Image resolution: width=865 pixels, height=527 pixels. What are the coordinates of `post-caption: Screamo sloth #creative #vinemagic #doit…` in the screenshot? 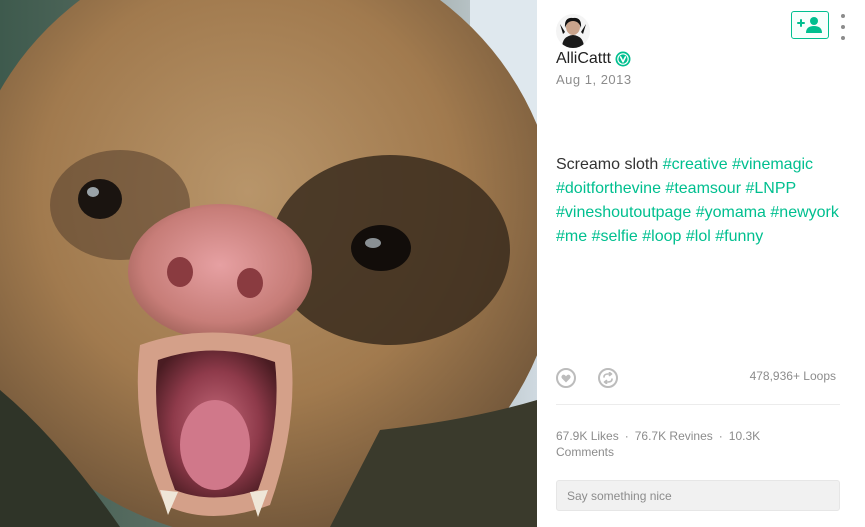 It's located at (701, 201).